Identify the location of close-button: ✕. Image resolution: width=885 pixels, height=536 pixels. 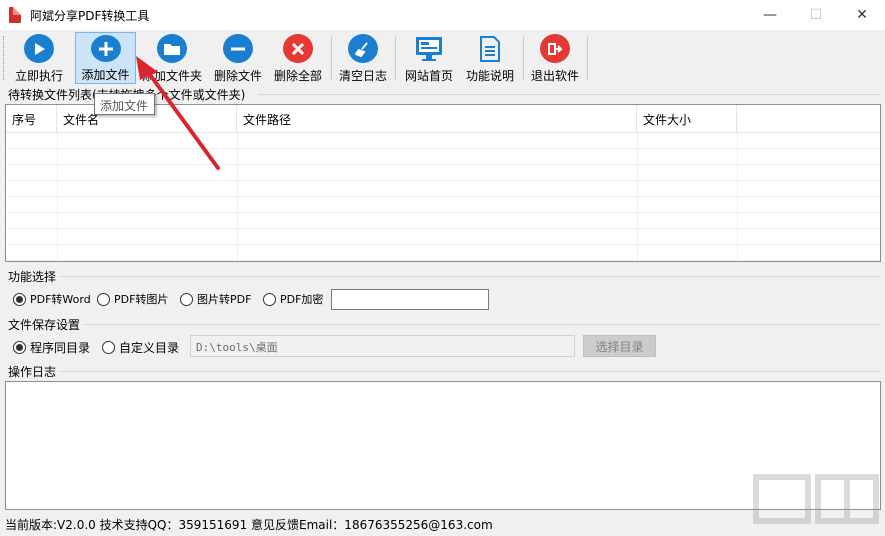
(862, 15).